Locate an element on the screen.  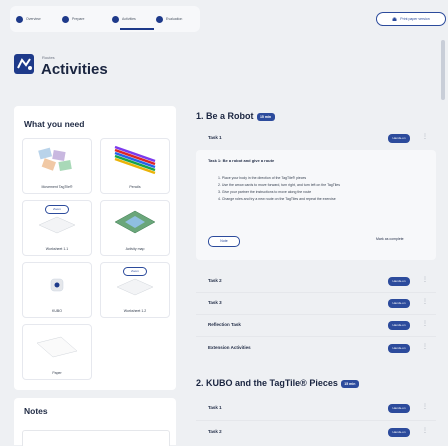
routes-logo-icon is located at coordinates (24, 64).